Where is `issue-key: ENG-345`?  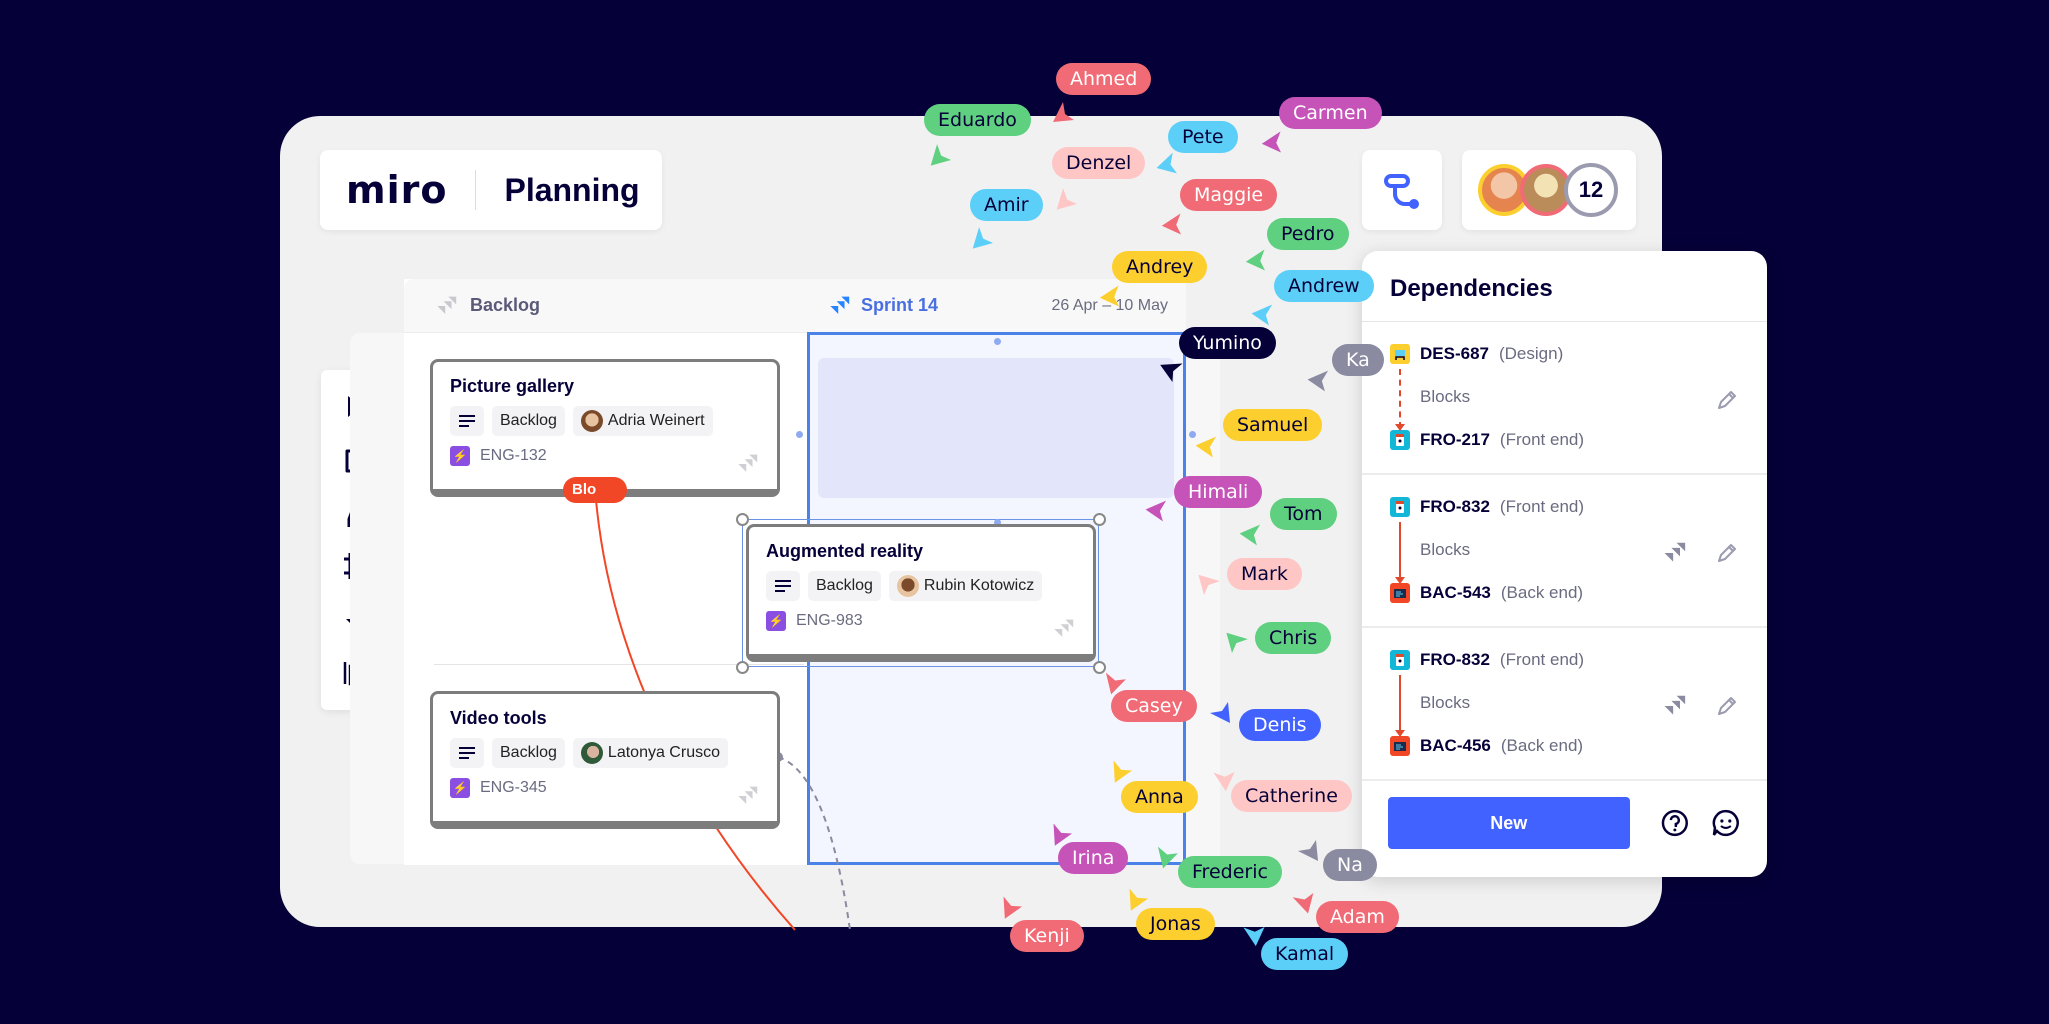 issue-key: ENG-345 is located at coordinates (513, 788).